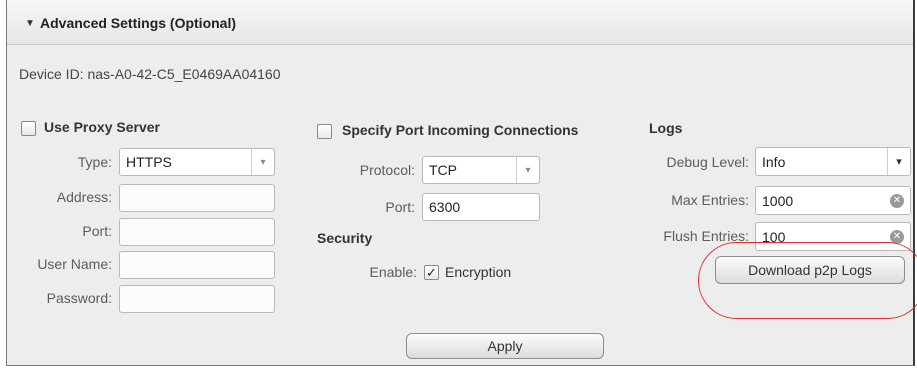 Image resolution: width=917 pixels, height=368 pixels. Describe the element at coordinates (481, 207) in the screenshot. I see `port-input: 6300` at that location.